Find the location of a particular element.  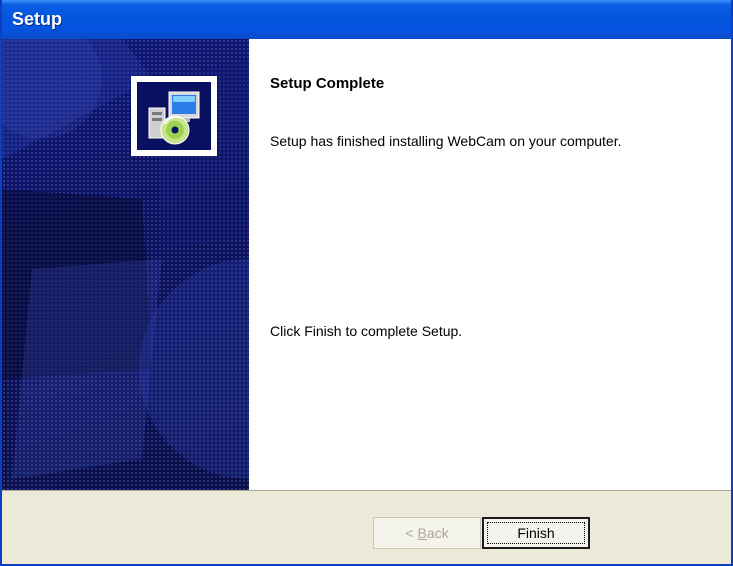

finish-button: Finish is located at coordinates (536, 533).